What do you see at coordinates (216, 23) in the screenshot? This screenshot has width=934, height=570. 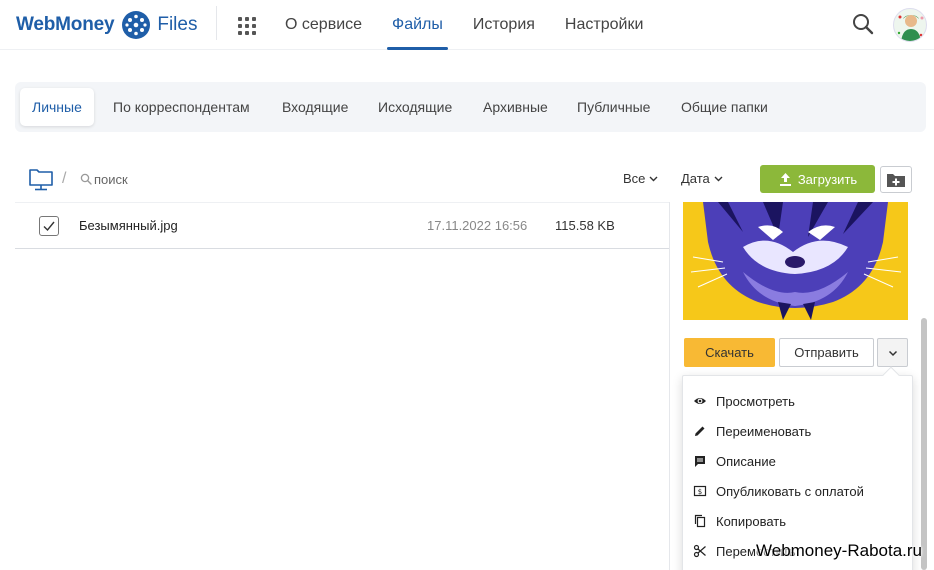 I see `header-divider` at bounding box center [216, 23].